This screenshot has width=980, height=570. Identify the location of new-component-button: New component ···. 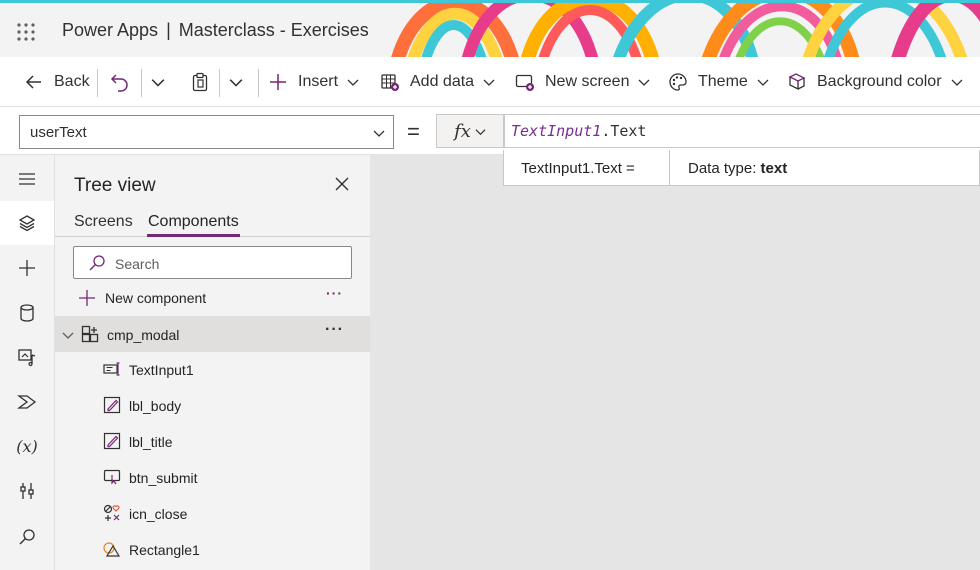
(212, 298).